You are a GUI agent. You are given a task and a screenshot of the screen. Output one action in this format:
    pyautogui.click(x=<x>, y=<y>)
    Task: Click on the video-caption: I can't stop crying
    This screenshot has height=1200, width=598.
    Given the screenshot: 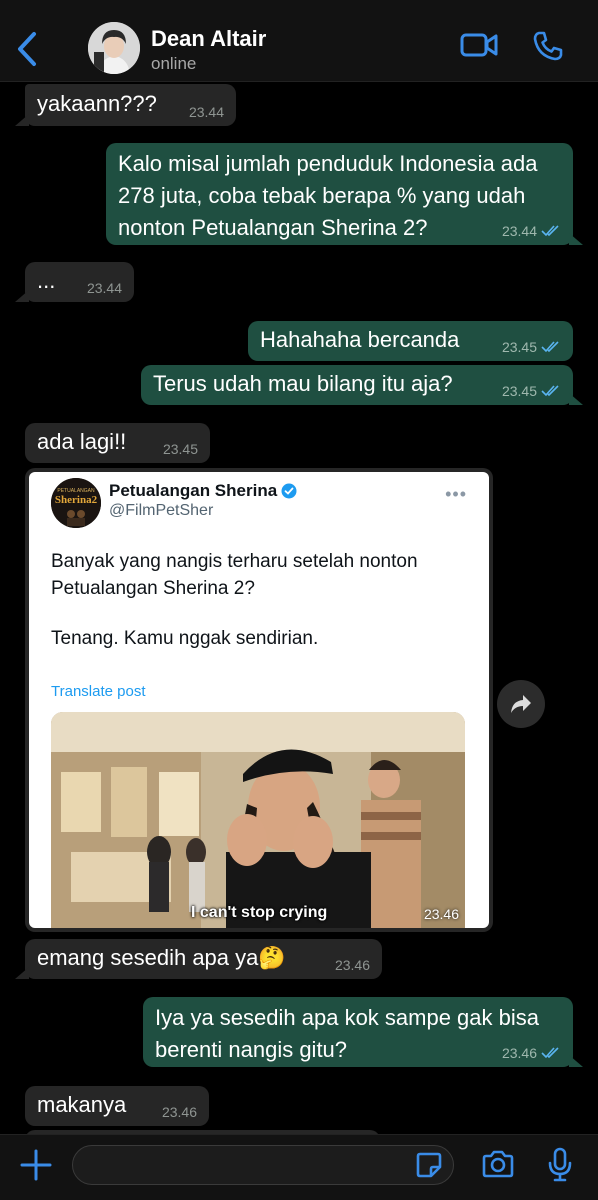 What is the action you would take?
    pyautogui.click(x=259, y=912)
    